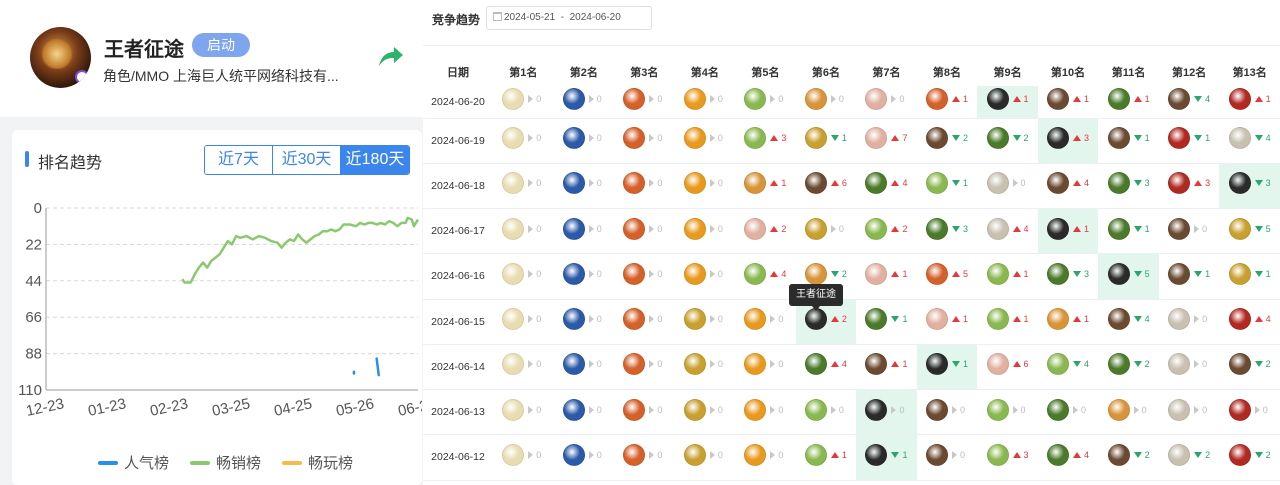 This screenshot has height=485, width=1280. What do you see at coordinates (375, 160) in the screenshot?
I see `tab-180-days: 近180天` at bounding box center [375, 160].